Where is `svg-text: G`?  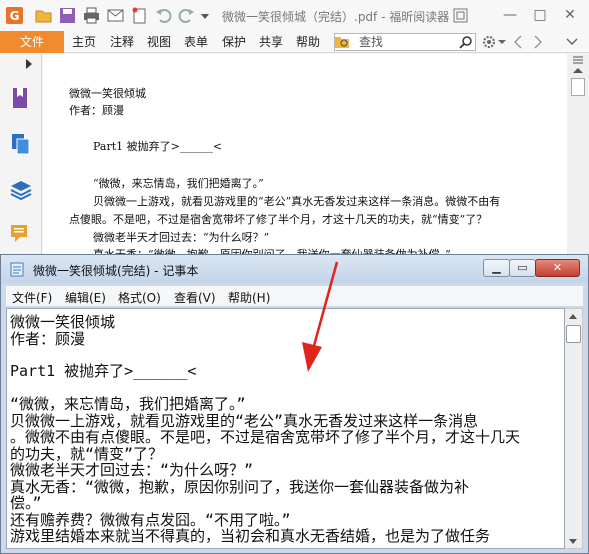 svg-text: G is located at coordinates (15, 16).